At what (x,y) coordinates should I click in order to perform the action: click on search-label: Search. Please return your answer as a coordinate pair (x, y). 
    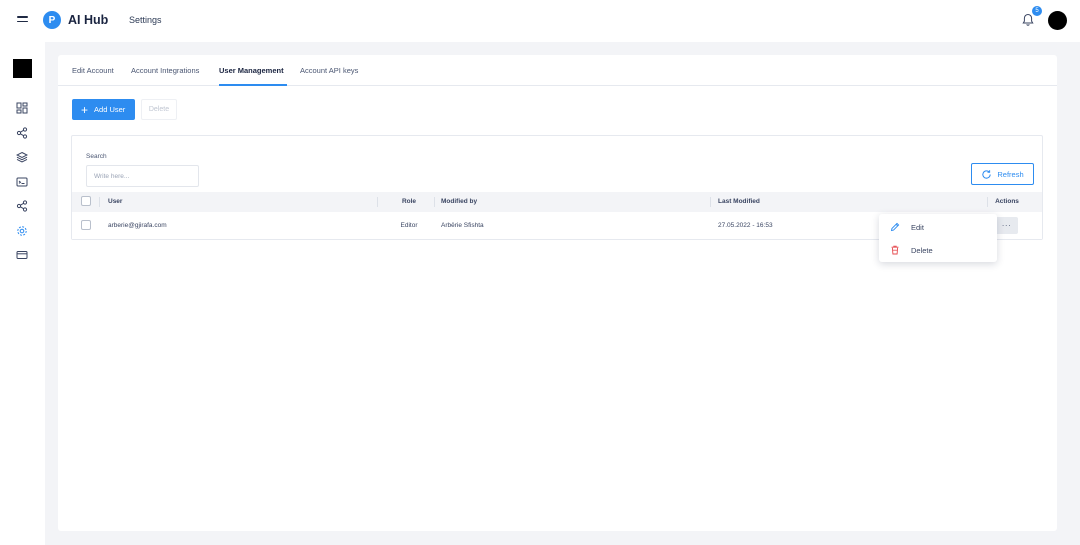
    Looking at the image, I should click on (96, 156).